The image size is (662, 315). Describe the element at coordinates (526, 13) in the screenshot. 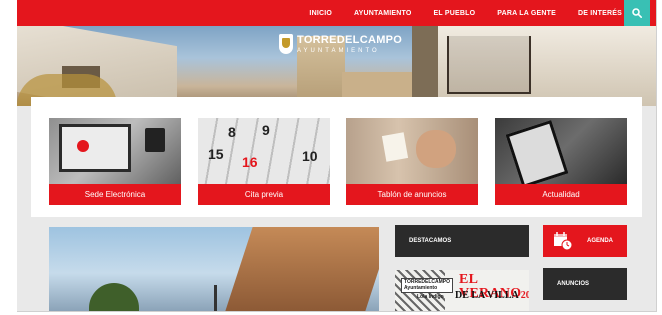

I see `nav-item-para-la-gente: PARA LA GENTE` at that location.